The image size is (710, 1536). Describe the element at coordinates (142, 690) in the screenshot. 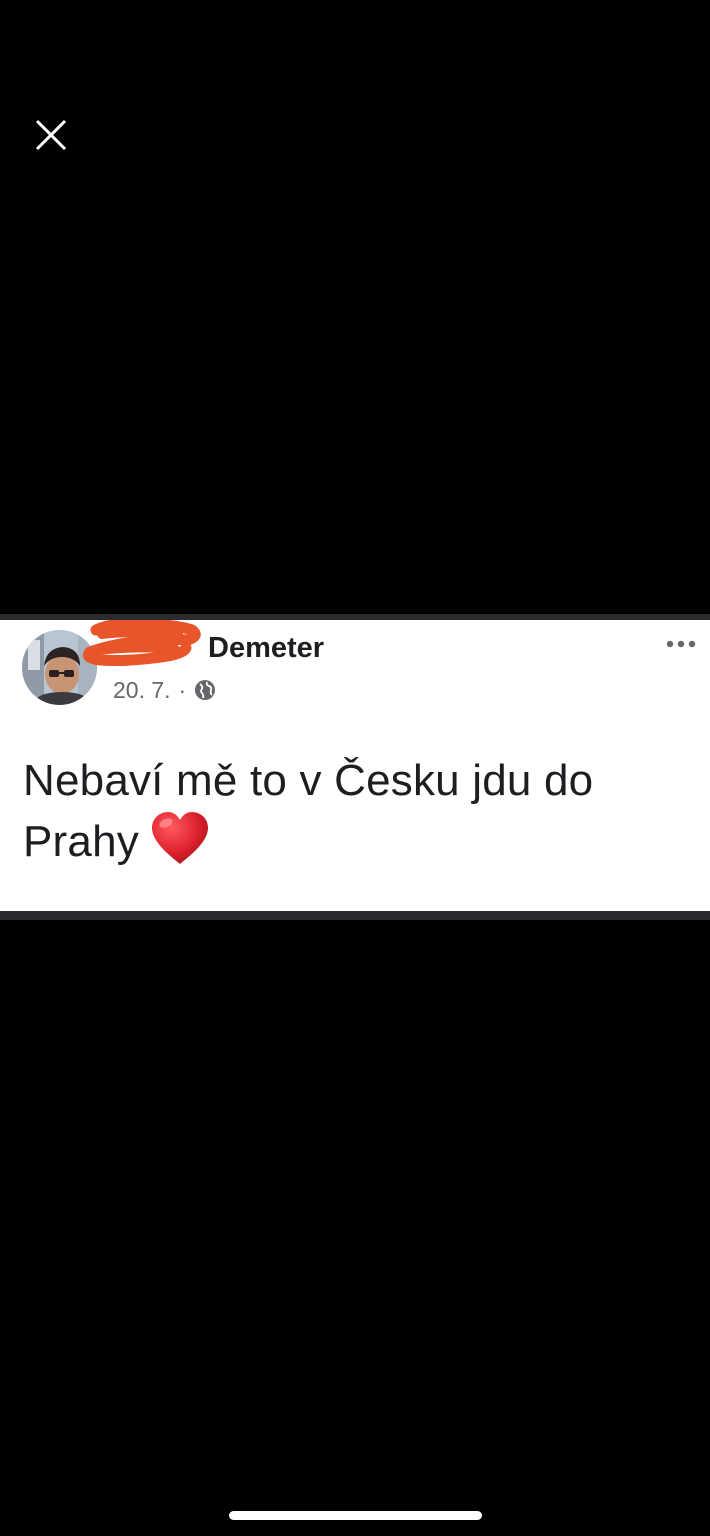

I see `post-date: 20. 7.` at that location.